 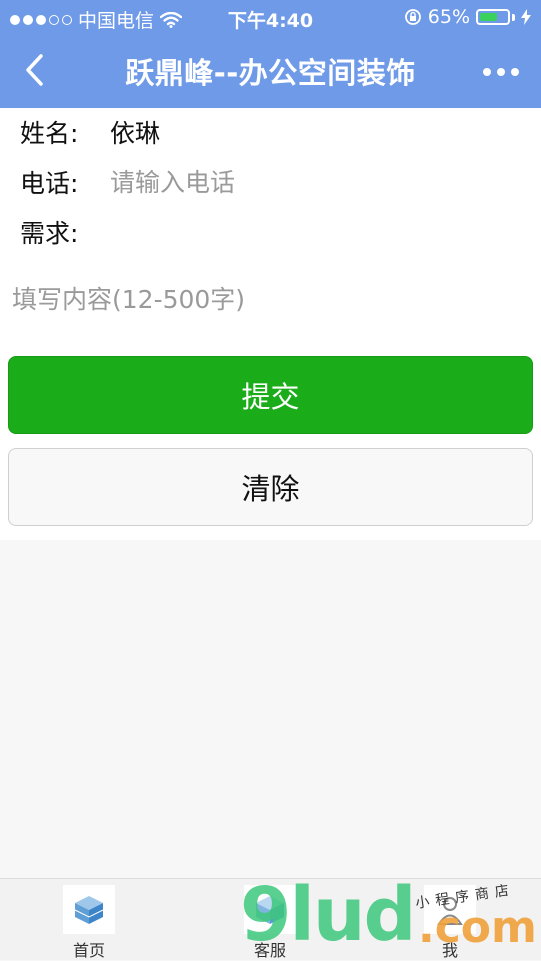 I want to click on tab-home-label: 首页, so click(x=88, y=950).